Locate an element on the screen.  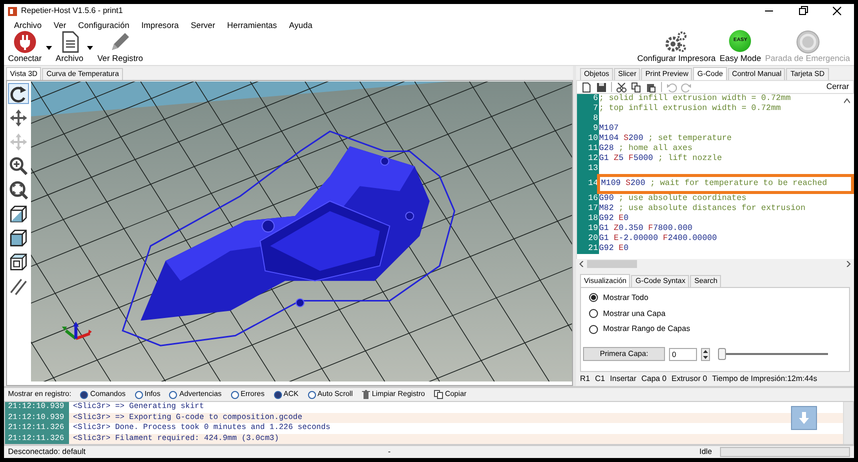
scroll-right-icon is located at coordinates (848, 264).